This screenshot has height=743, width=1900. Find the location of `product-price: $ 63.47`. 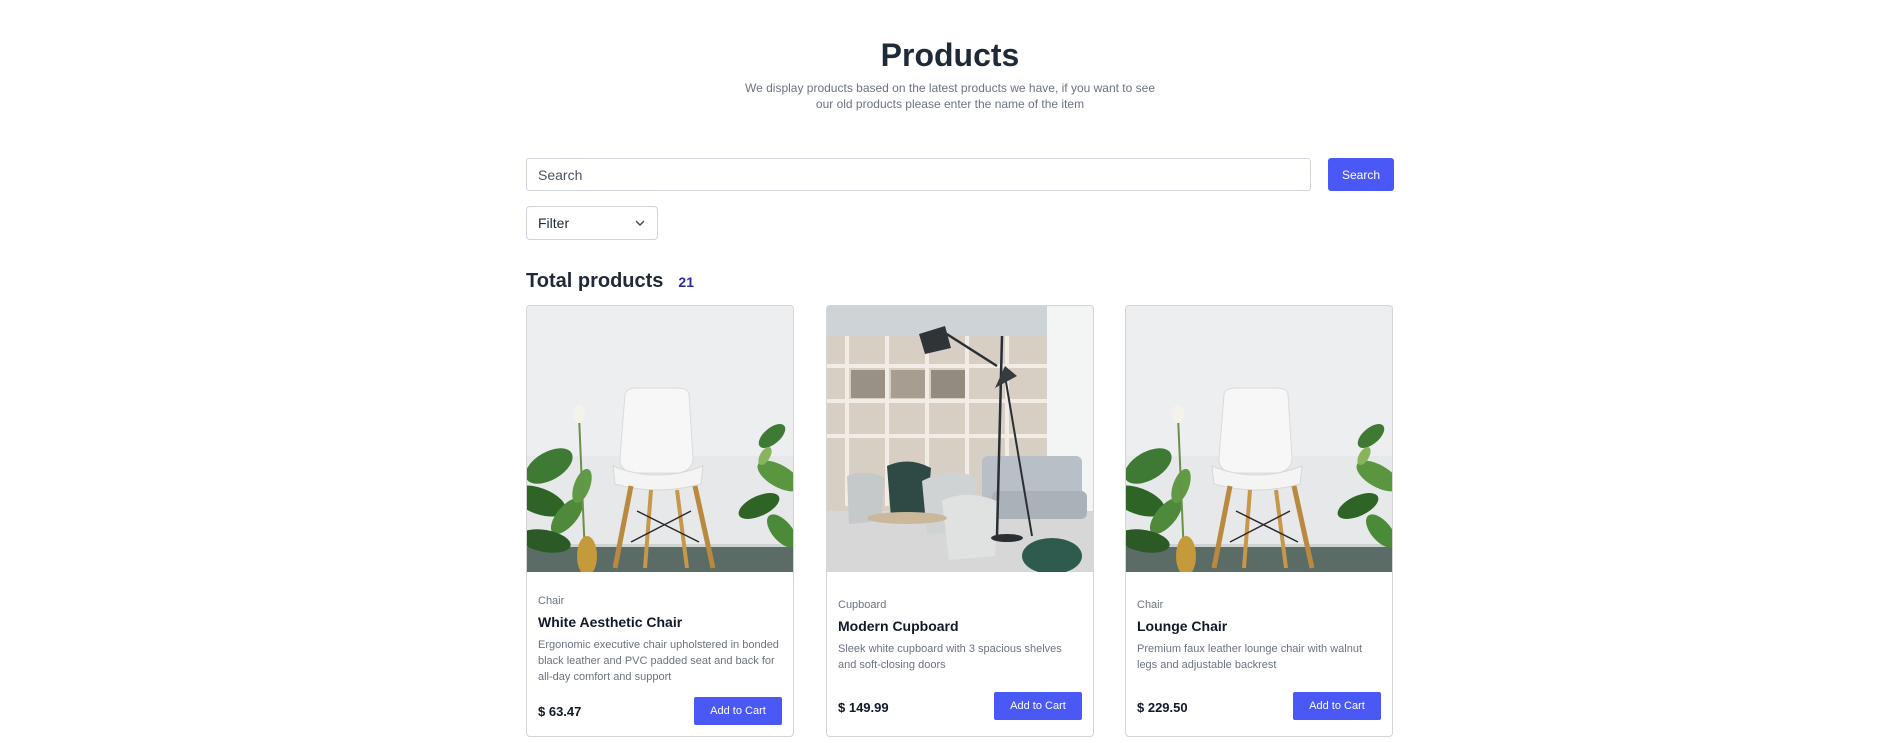

product-price: $ 63.47 is located at coordinates (560, 711).